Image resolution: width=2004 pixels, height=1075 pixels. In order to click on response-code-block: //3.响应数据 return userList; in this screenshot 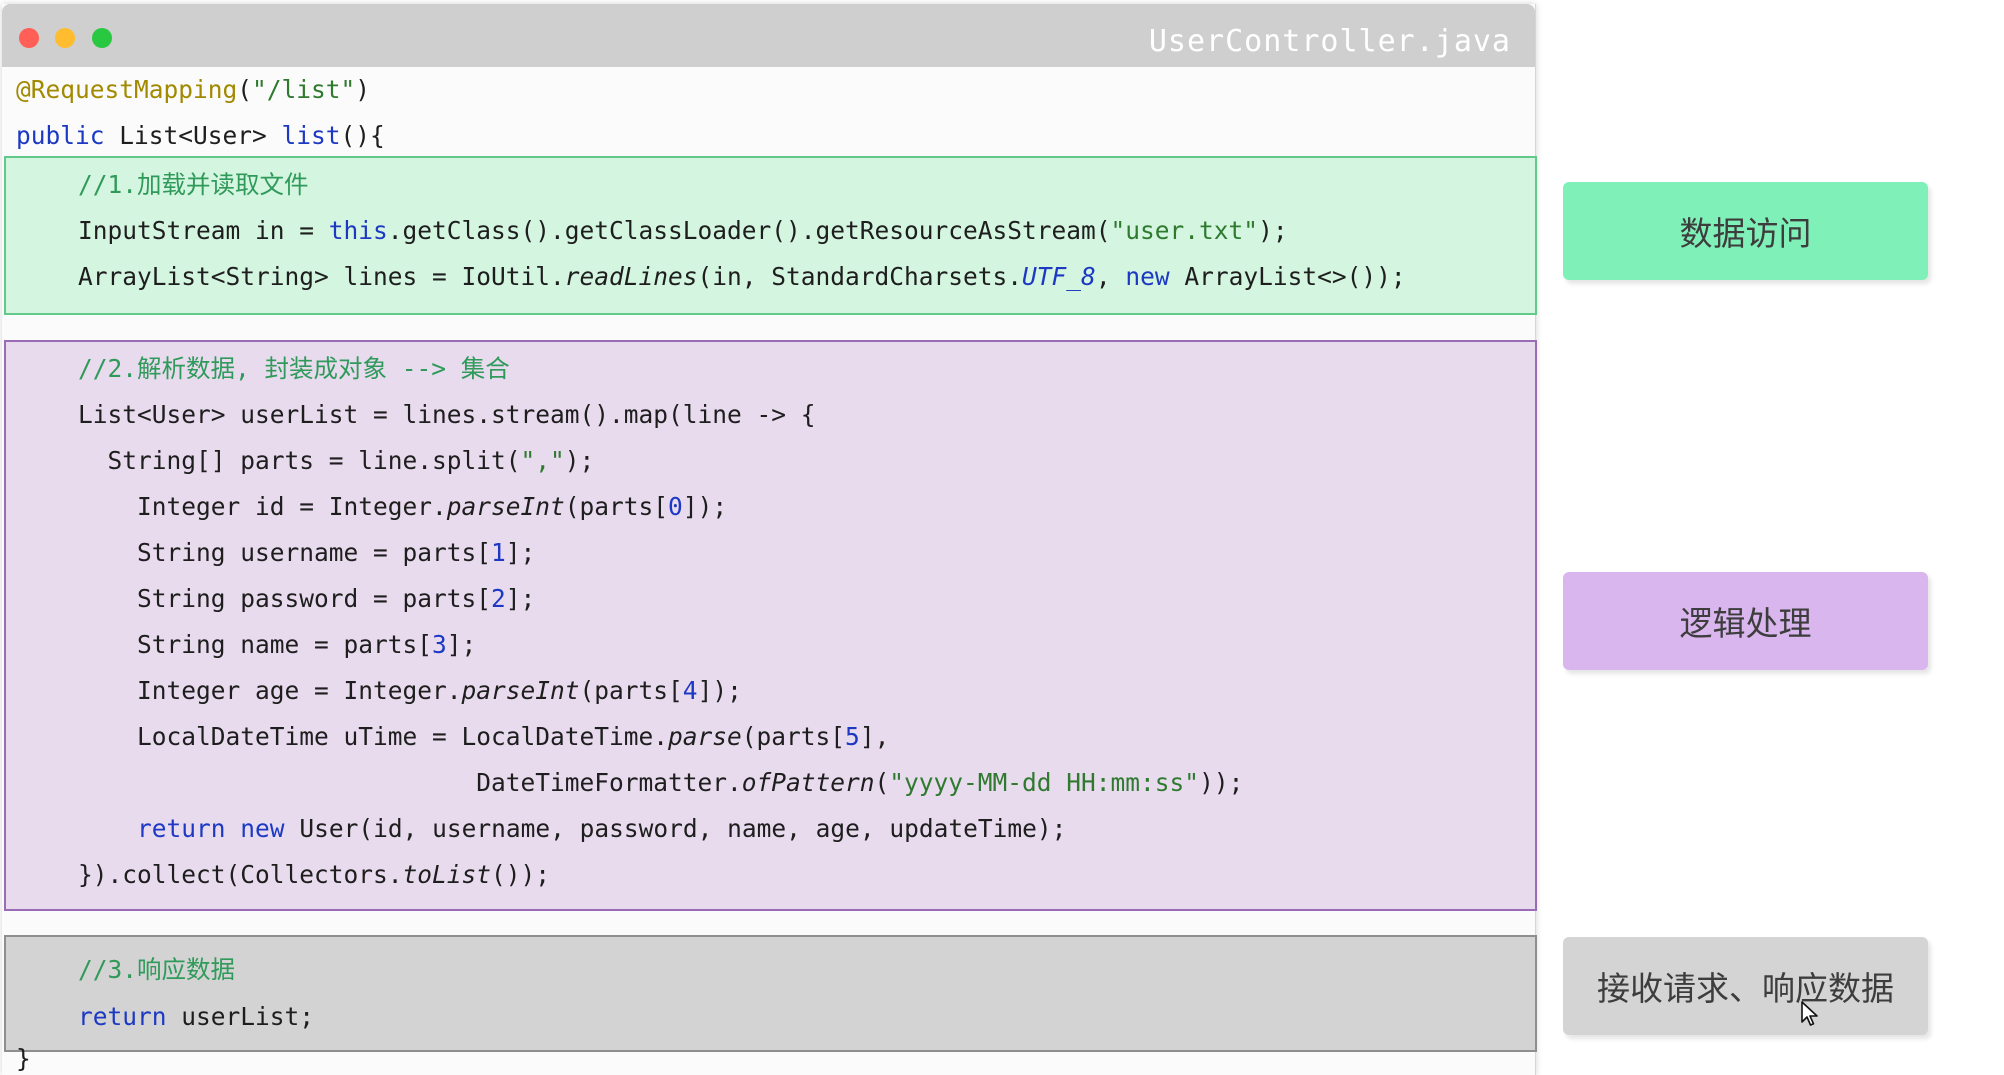, I will do `click(770, 993)`.